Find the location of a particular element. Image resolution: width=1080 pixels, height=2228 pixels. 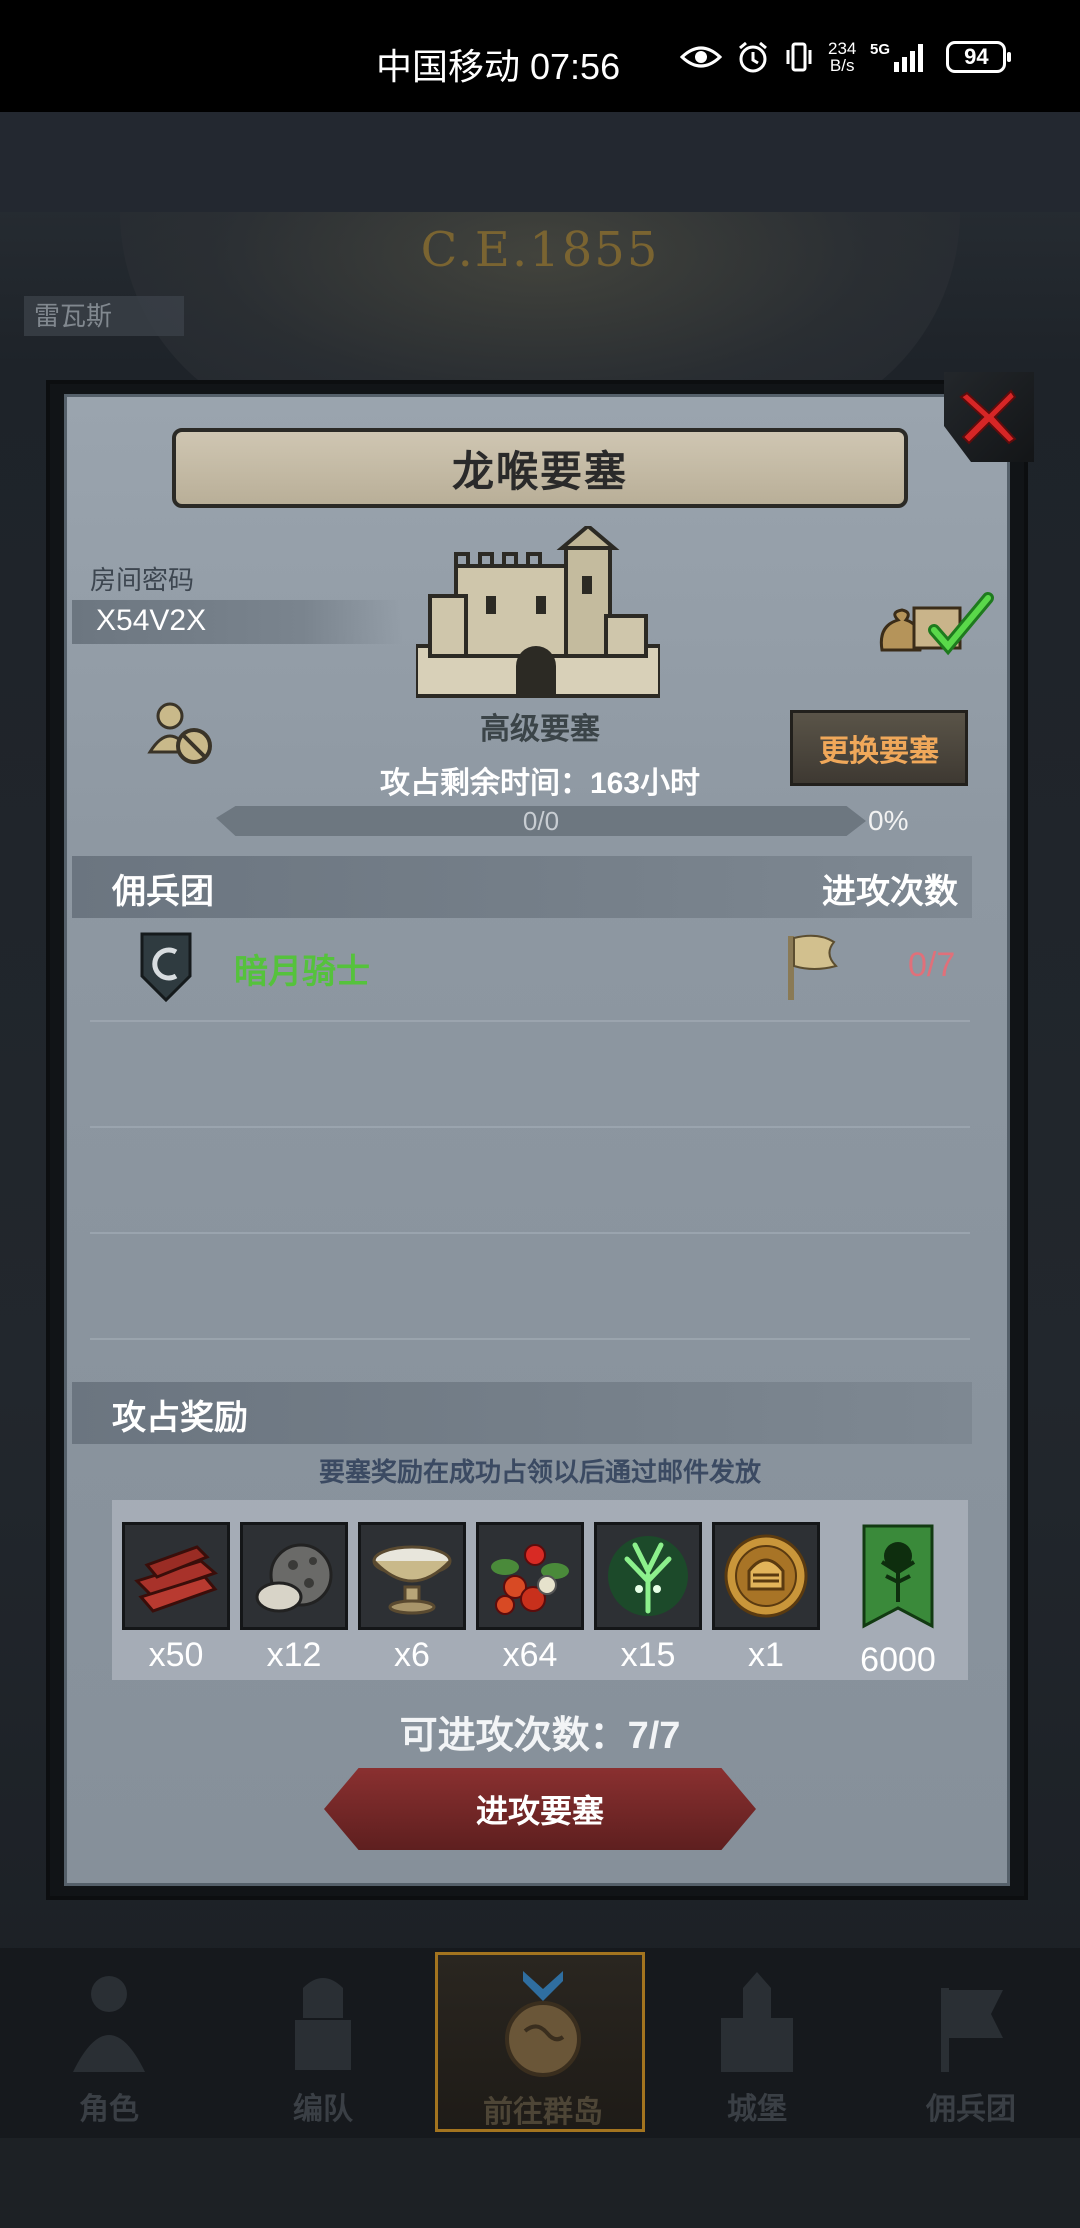

reward-item: x6 is located at coordinates (412, 1598).